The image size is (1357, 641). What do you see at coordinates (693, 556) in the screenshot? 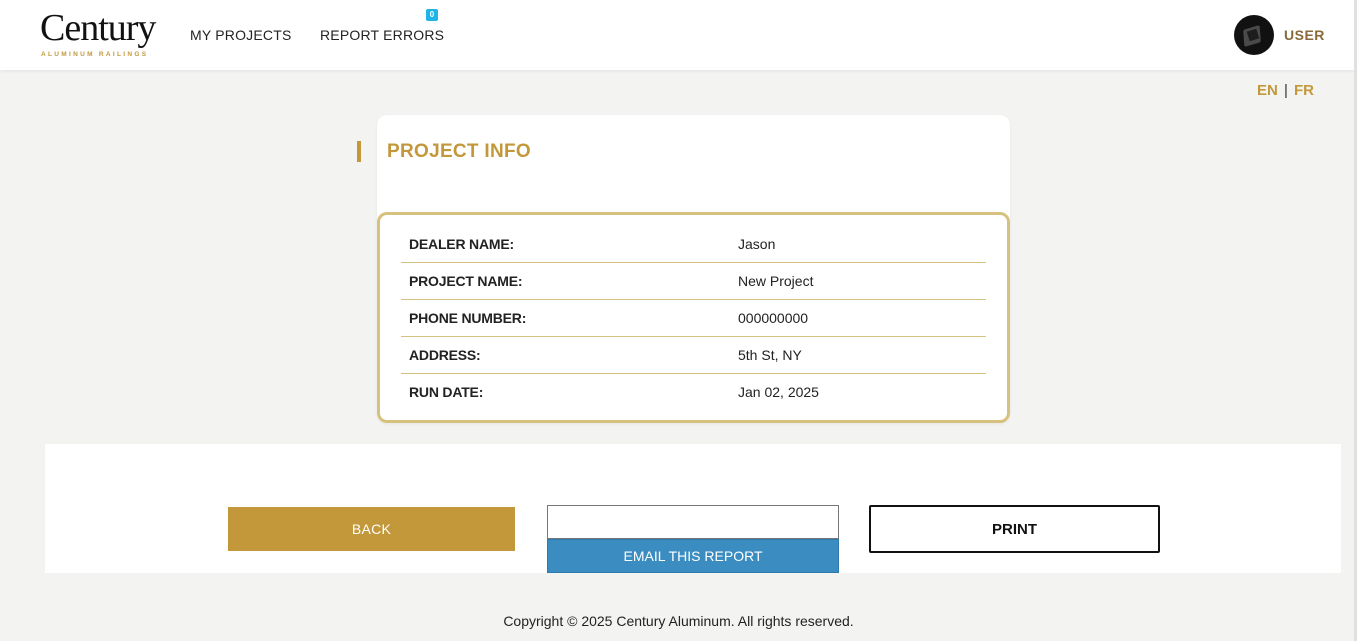
I see `email-report-button: EMAIL THIS REPORT` at bounding box center [693, 556].